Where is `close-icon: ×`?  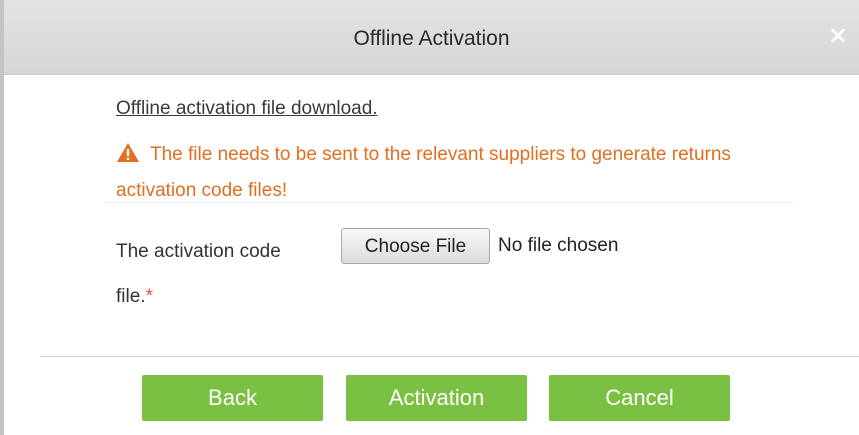
close-icon: × is located at coordinates (838, 35).